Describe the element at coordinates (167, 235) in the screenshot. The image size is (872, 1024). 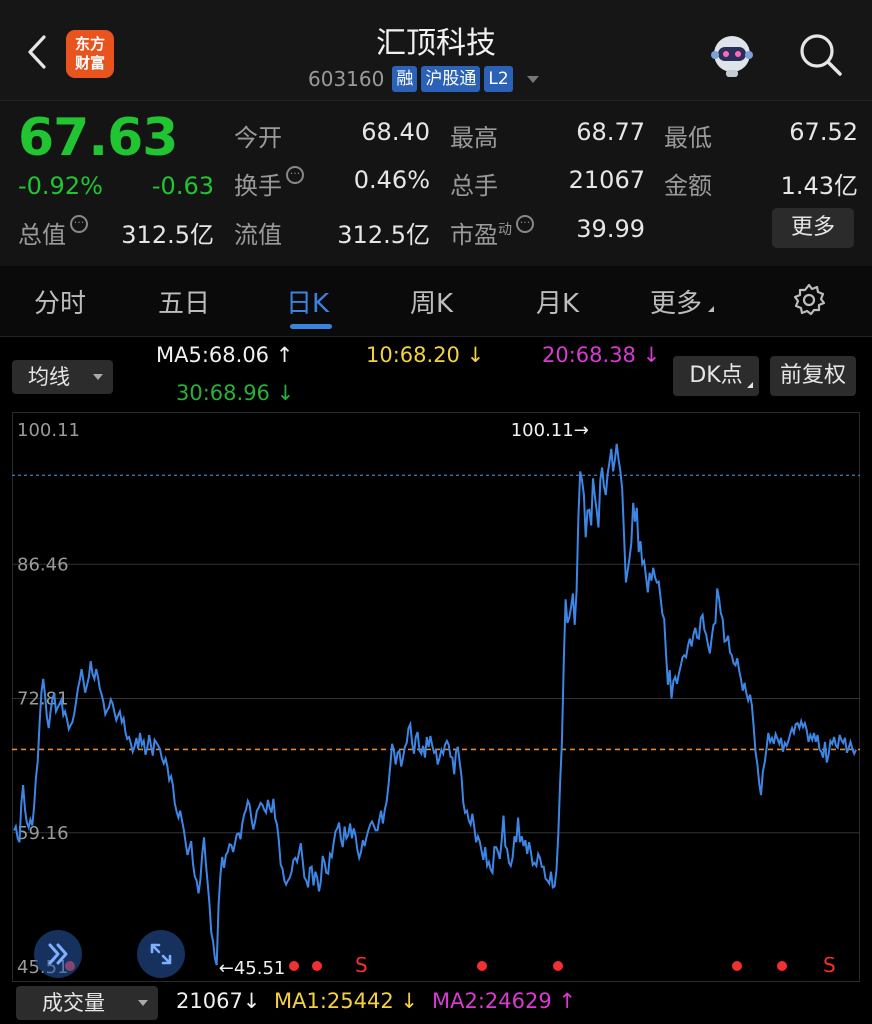
I see `mktcap-value: 312.5亿` at that location.